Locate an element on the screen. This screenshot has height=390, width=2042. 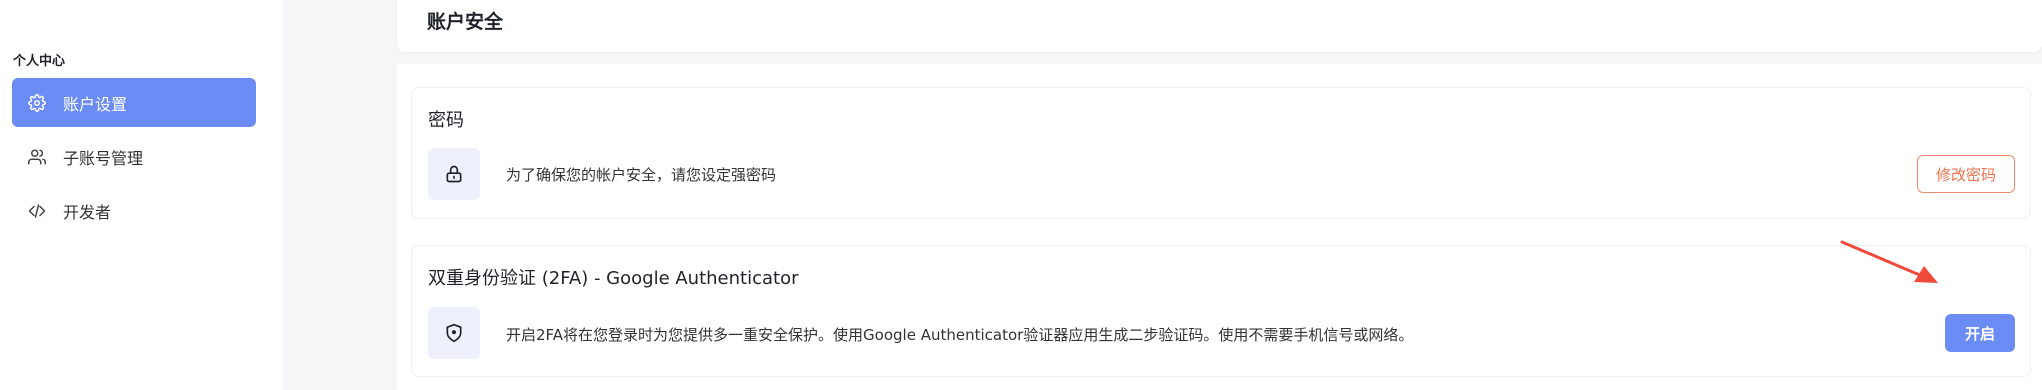
gear-icon is located at coordinates (37, 103).